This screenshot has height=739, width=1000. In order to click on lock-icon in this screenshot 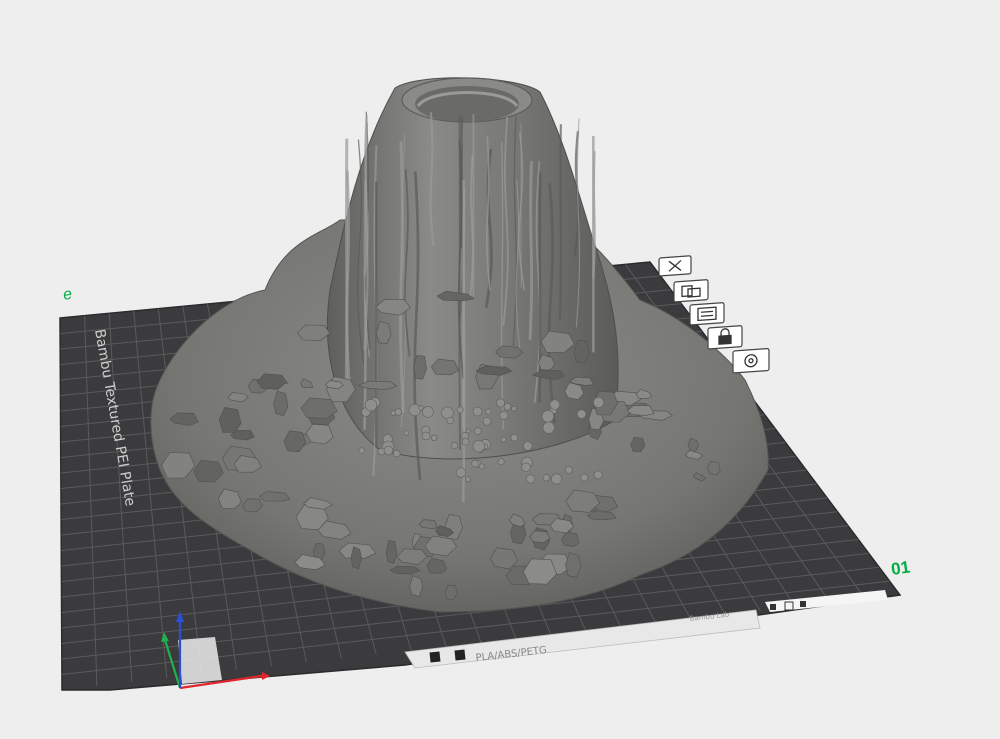, I will do `click(725, 337)`.